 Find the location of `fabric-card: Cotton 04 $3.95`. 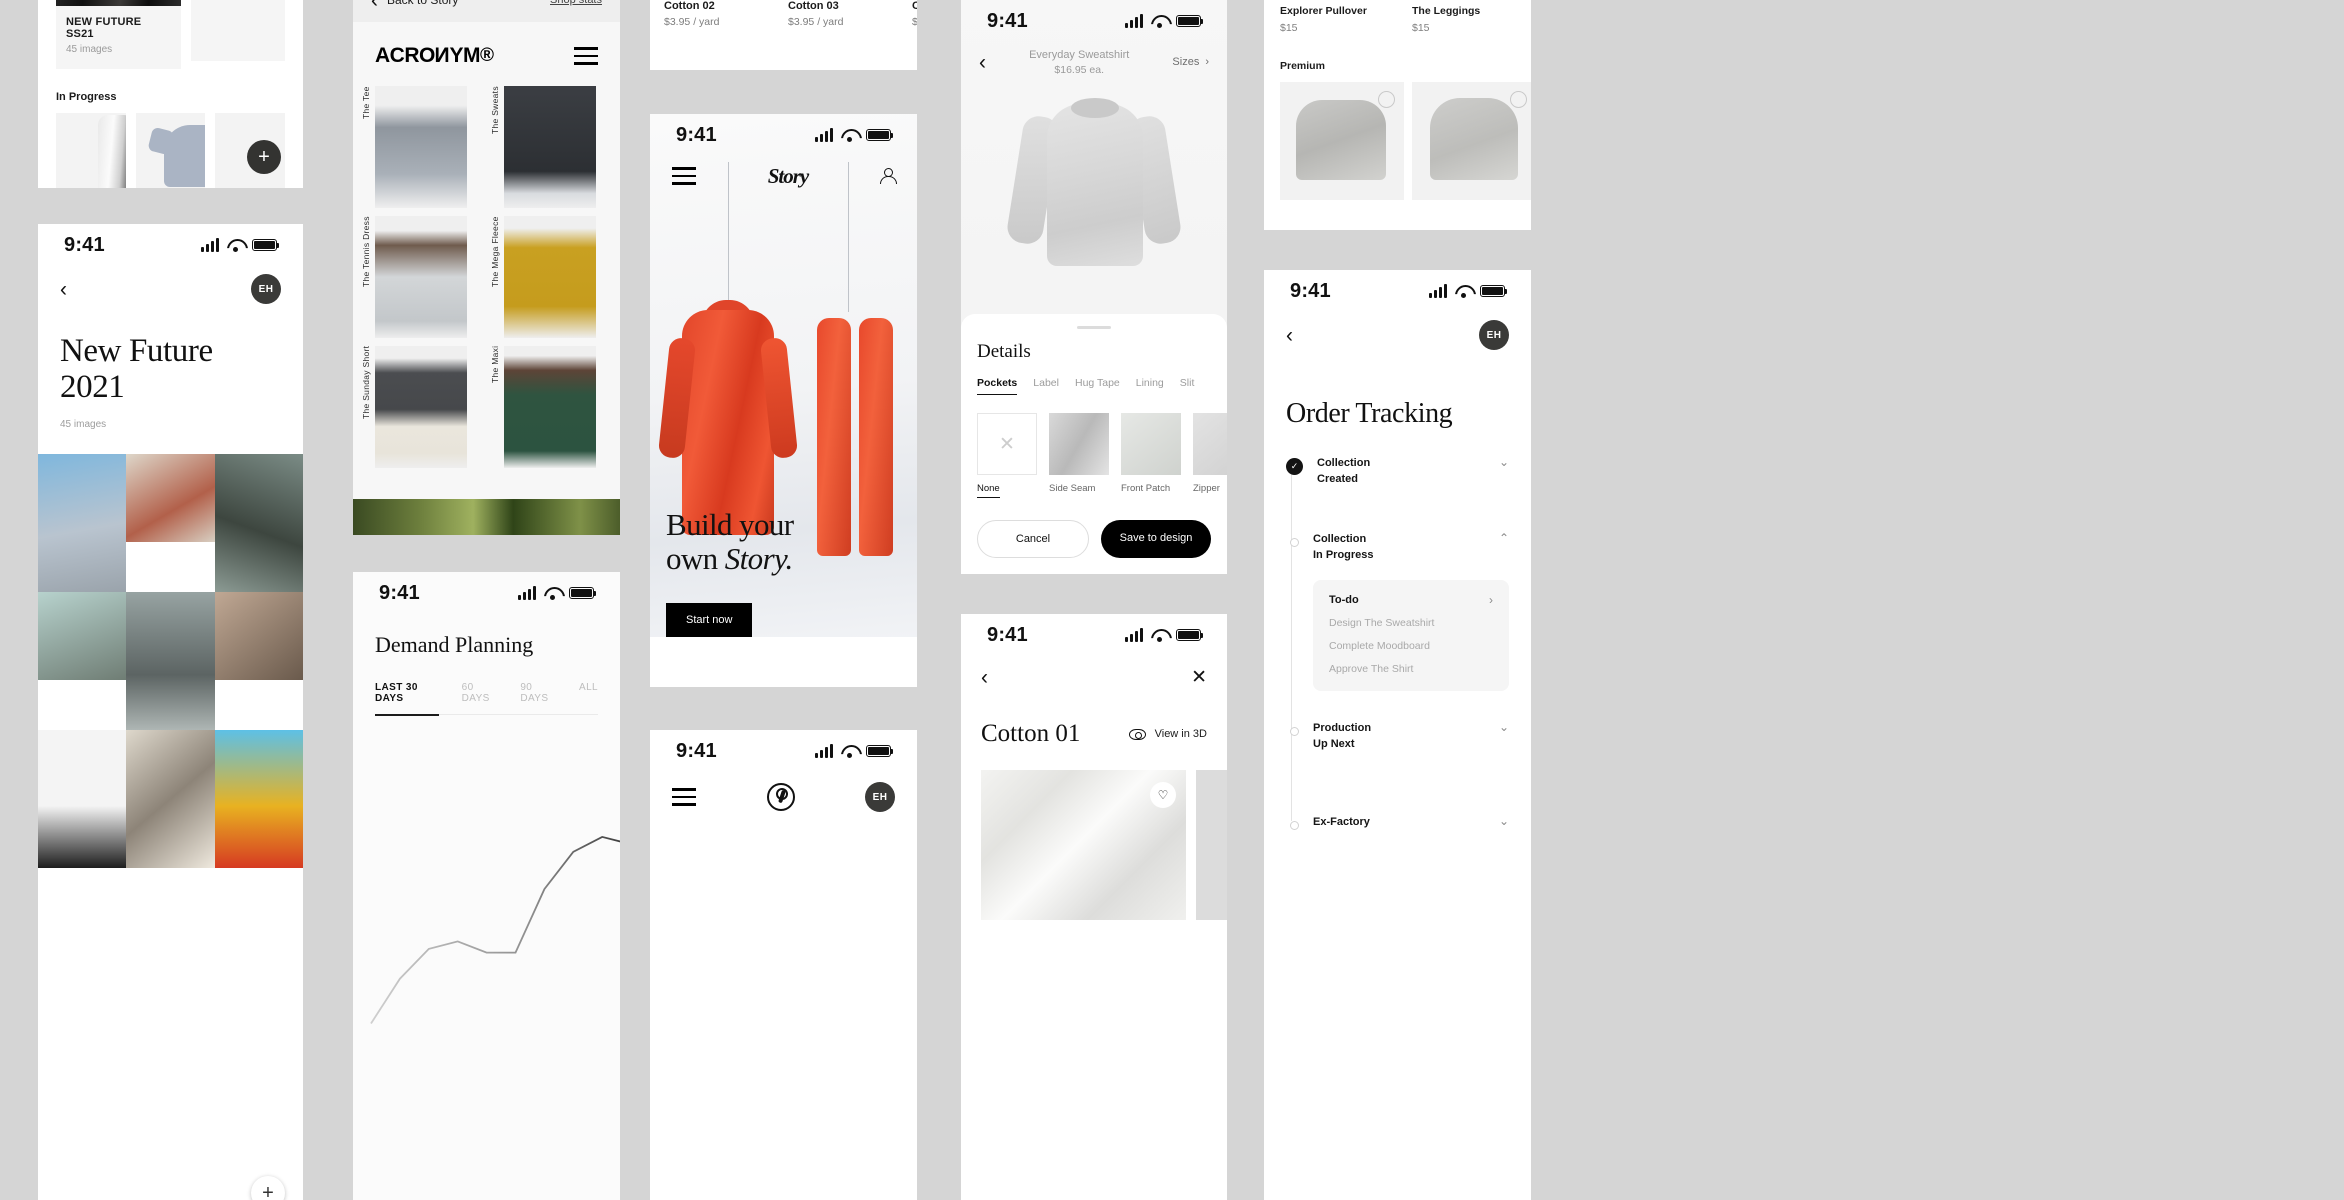

fabric-card: Cotton 04 $3.95 is located at coordinates (914, 14).